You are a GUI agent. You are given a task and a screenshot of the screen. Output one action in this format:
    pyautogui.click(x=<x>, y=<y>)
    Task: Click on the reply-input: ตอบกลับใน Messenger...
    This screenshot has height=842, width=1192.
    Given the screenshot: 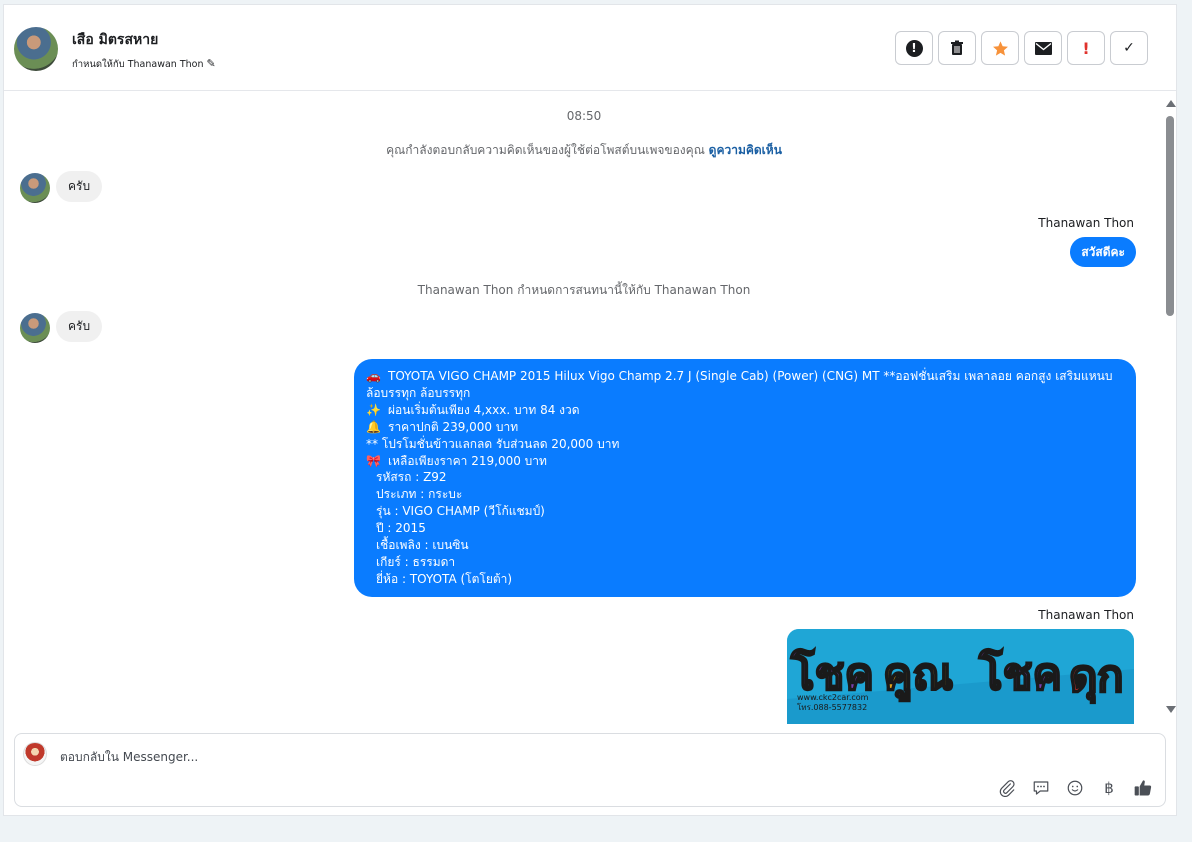 What is the action you would take?
    pyautogui.click(x=129, y=757)
    